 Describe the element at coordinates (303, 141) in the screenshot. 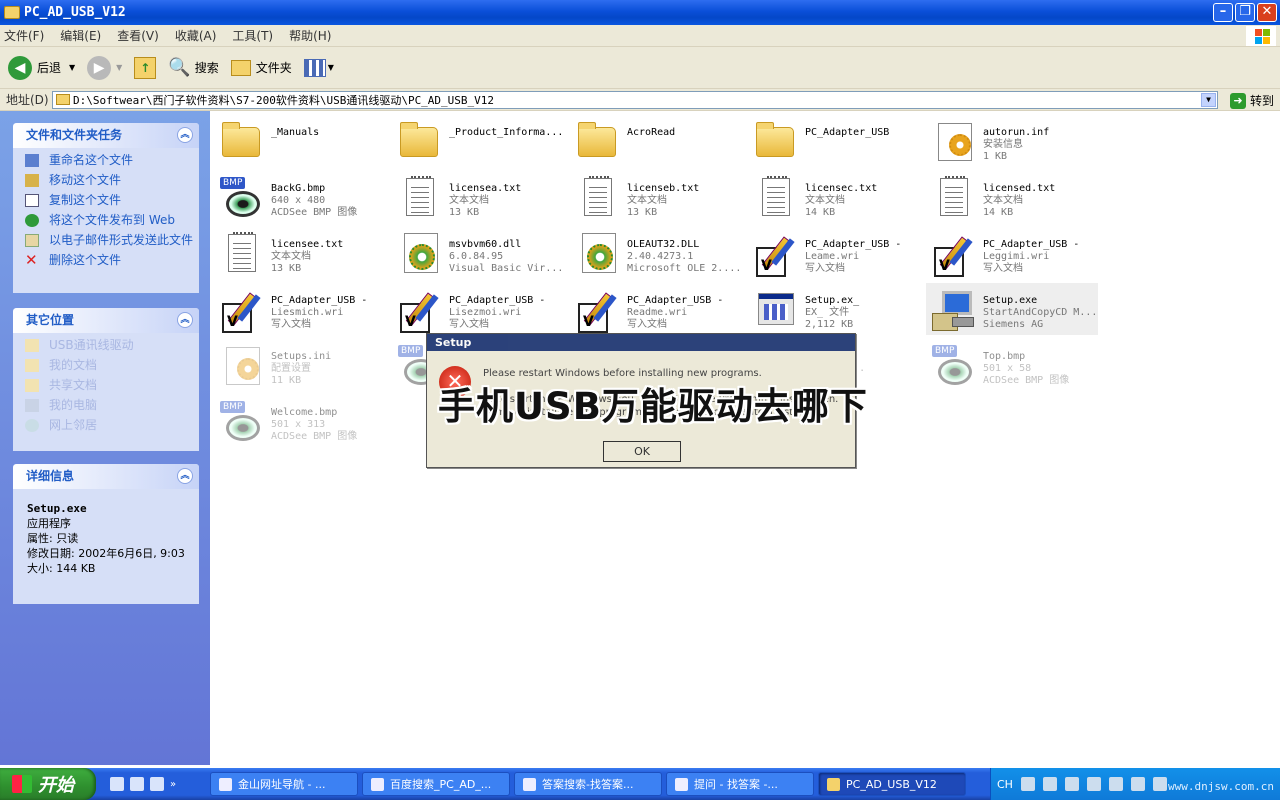

I see `file-item: _Manuals` at that location.